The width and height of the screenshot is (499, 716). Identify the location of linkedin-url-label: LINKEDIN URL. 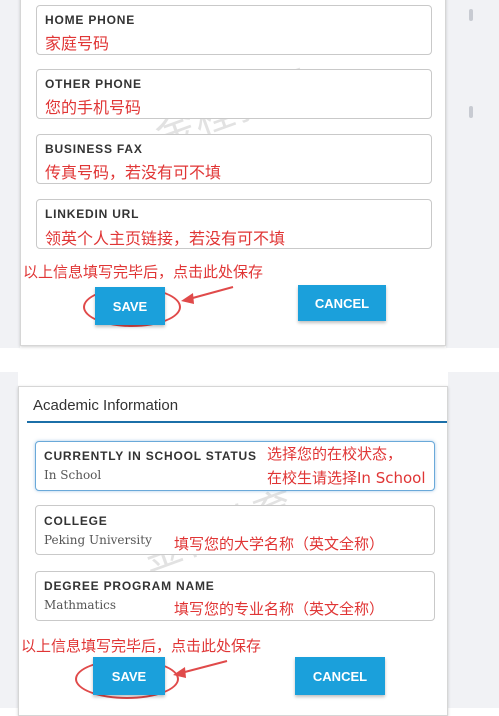
(92, 214).